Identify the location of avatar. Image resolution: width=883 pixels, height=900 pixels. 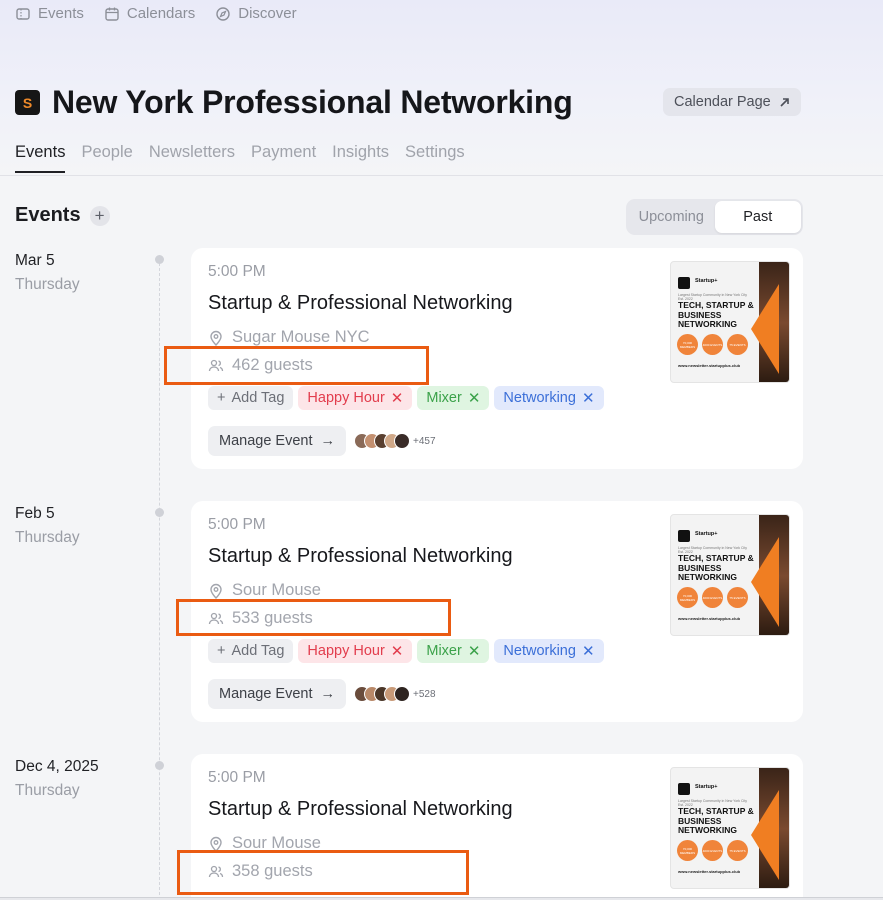
(402, 694).